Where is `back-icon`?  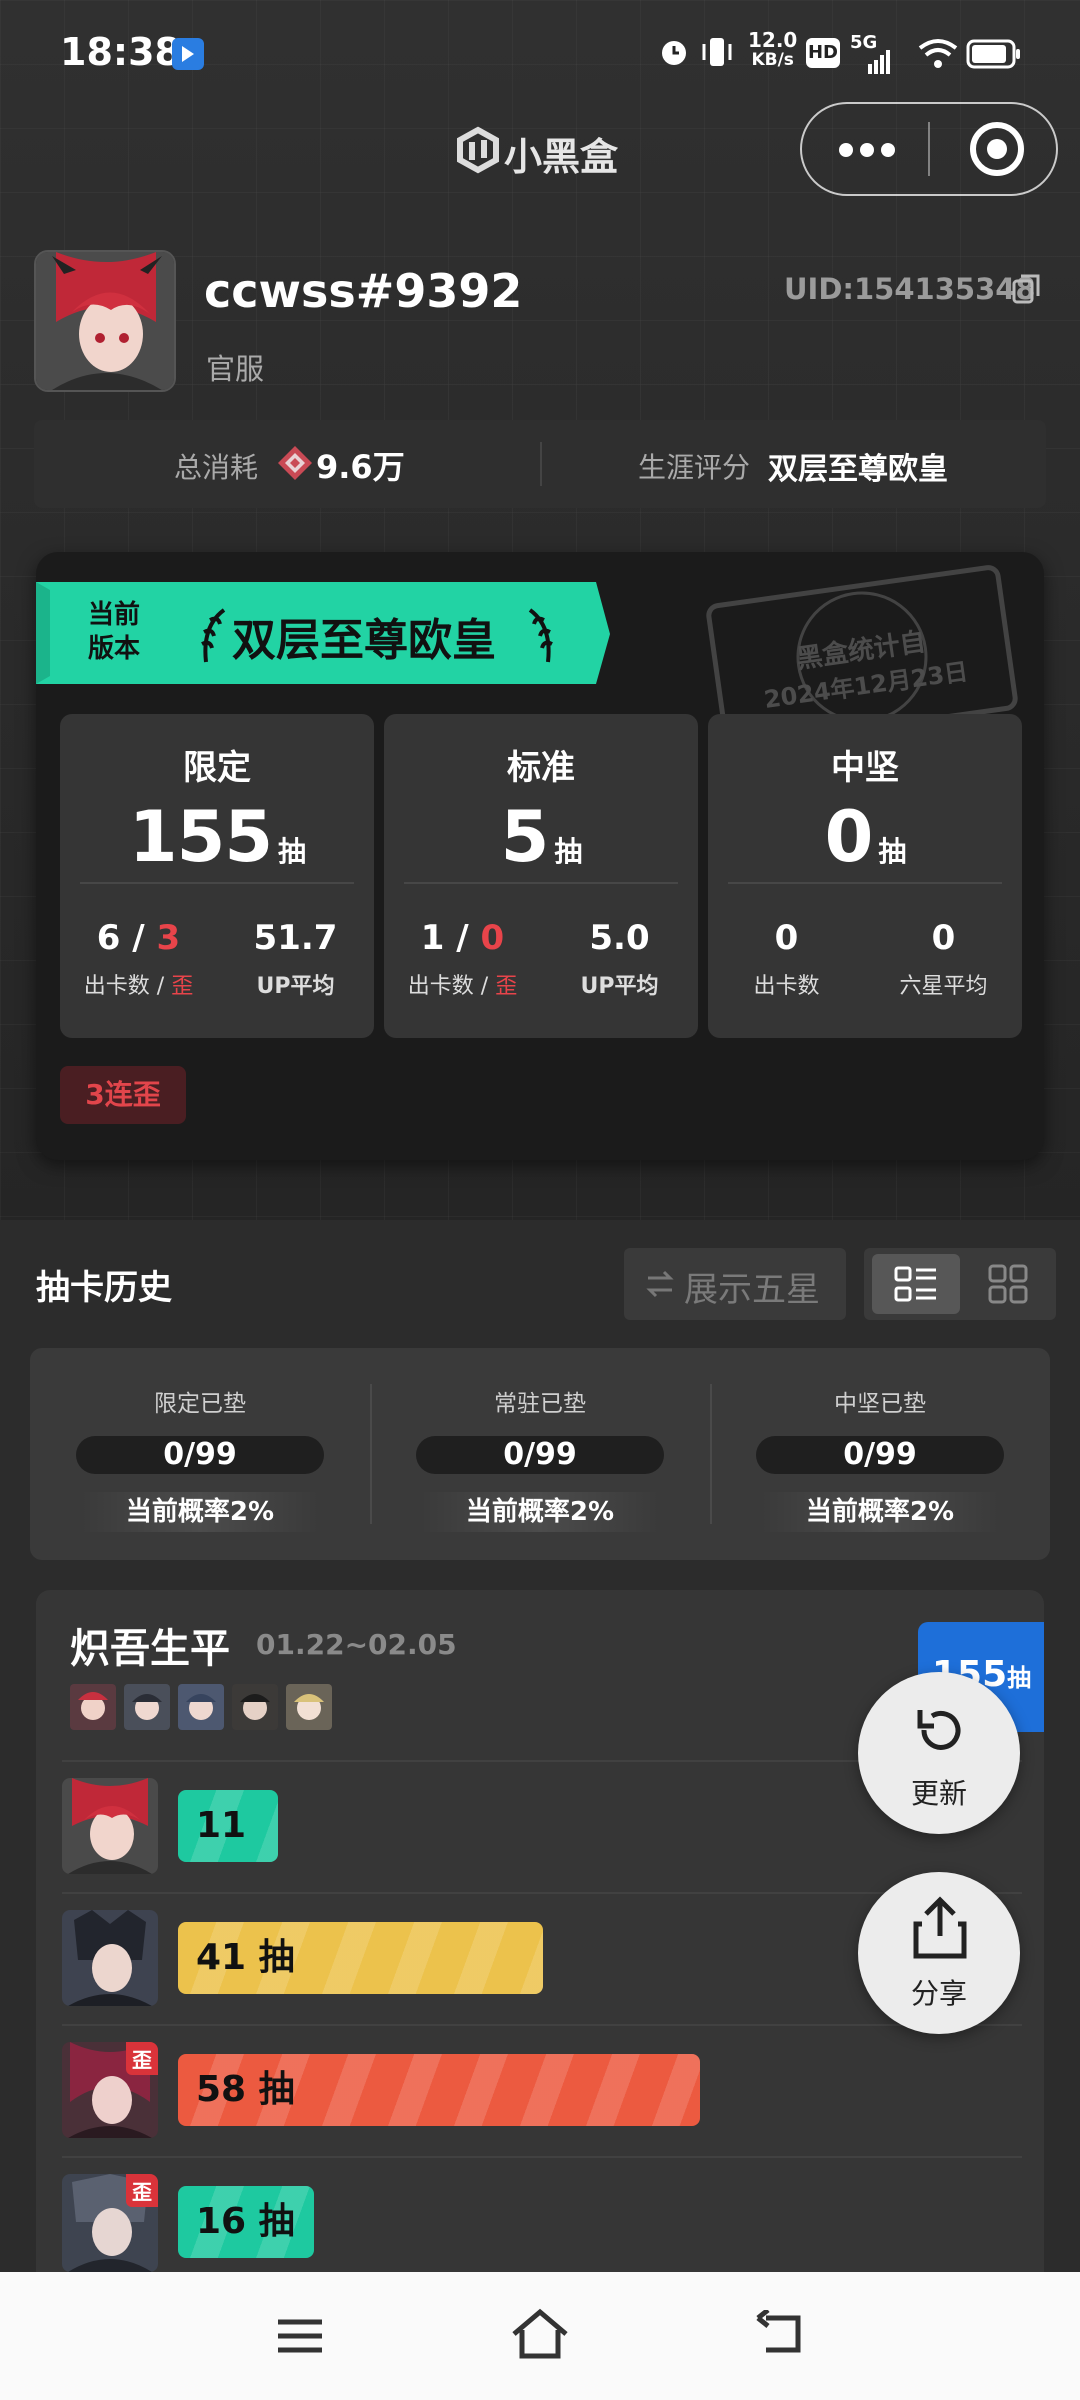 back-icon is located at coordinates (779, 2335).